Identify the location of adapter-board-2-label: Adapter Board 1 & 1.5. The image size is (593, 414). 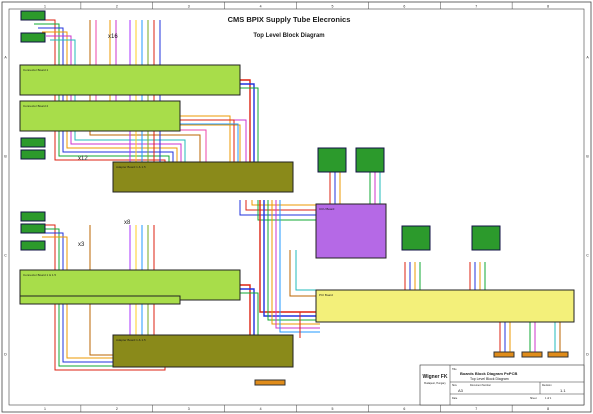
(131, 340).